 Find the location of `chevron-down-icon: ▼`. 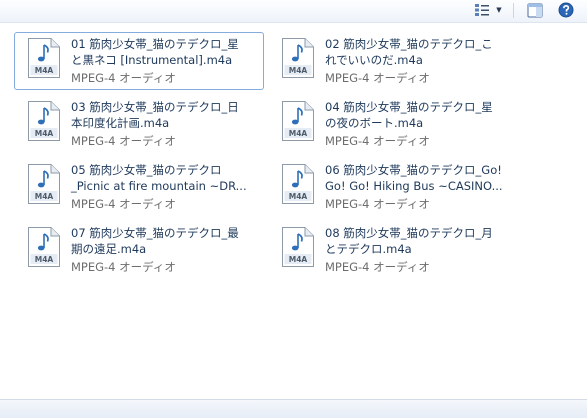

chevron-down-icon: ▼ is located at coordinates (499, 10).